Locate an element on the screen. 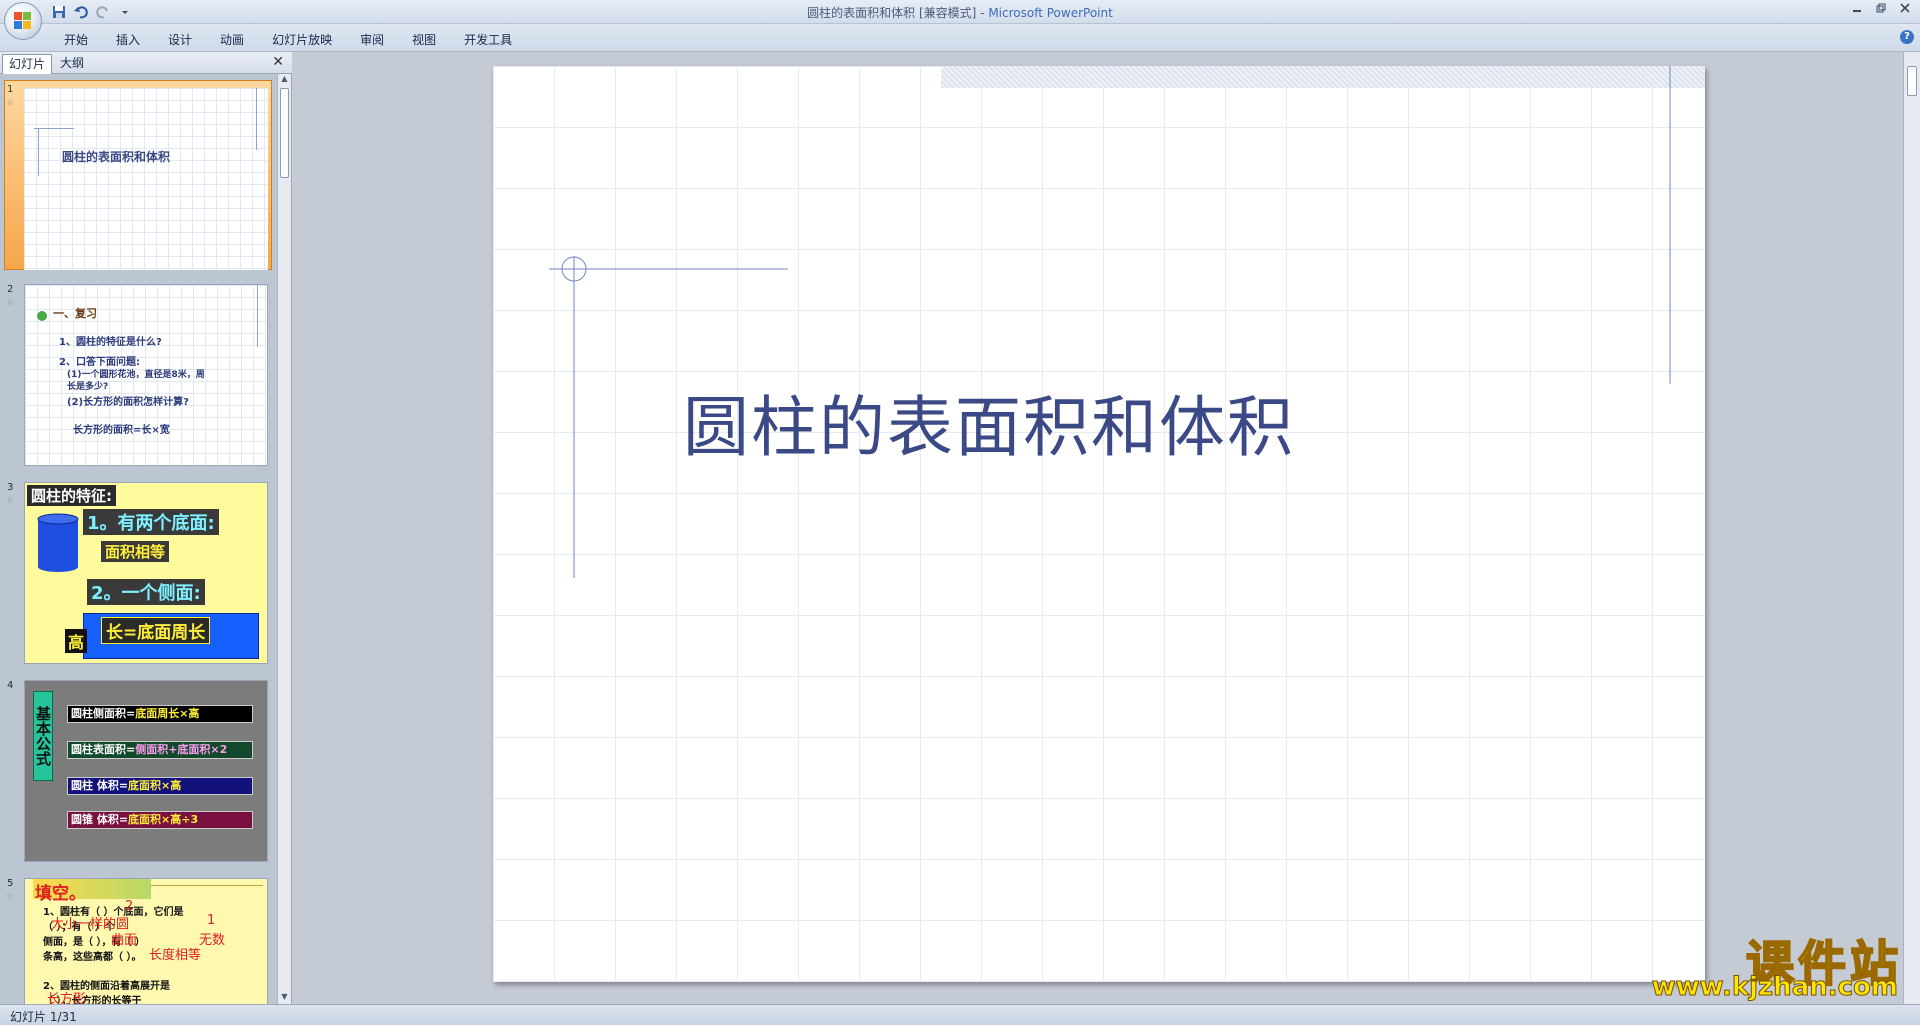 This screenshot has width=1920, height=1025. app-name: Microsoft PowerPoint is located at coordinates (1050, 13).